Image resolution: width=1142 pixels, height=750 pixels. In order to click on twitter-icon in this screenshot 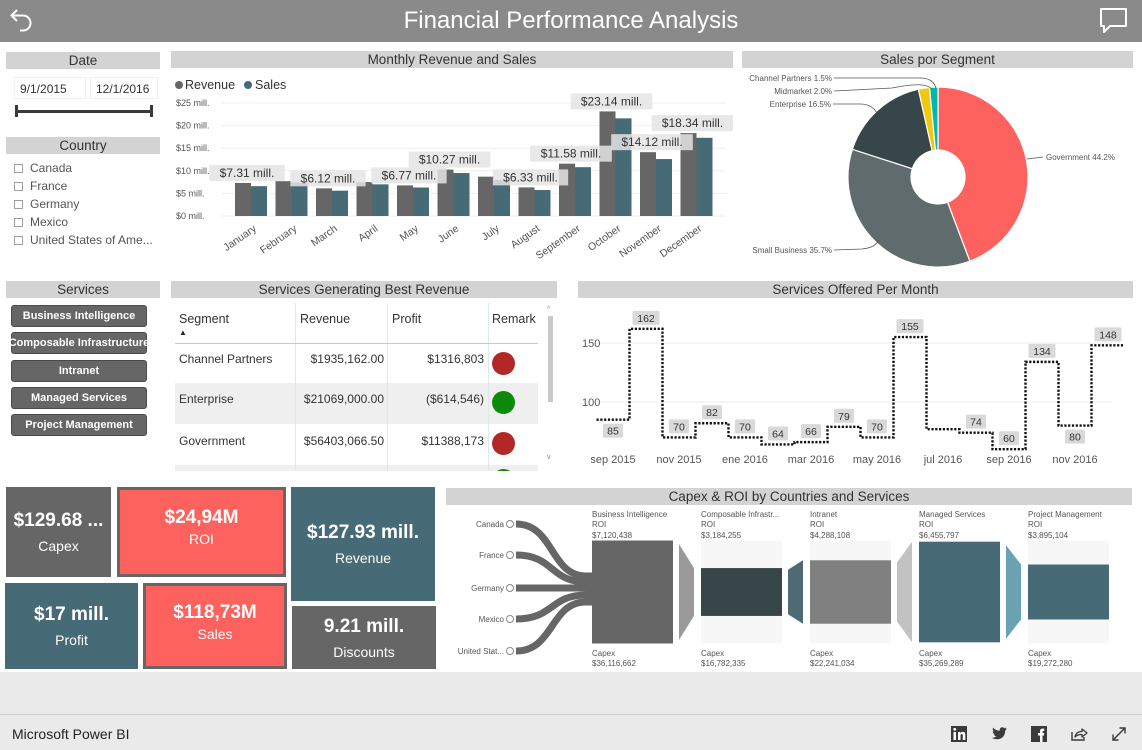, I will do `click(999, 733)`.